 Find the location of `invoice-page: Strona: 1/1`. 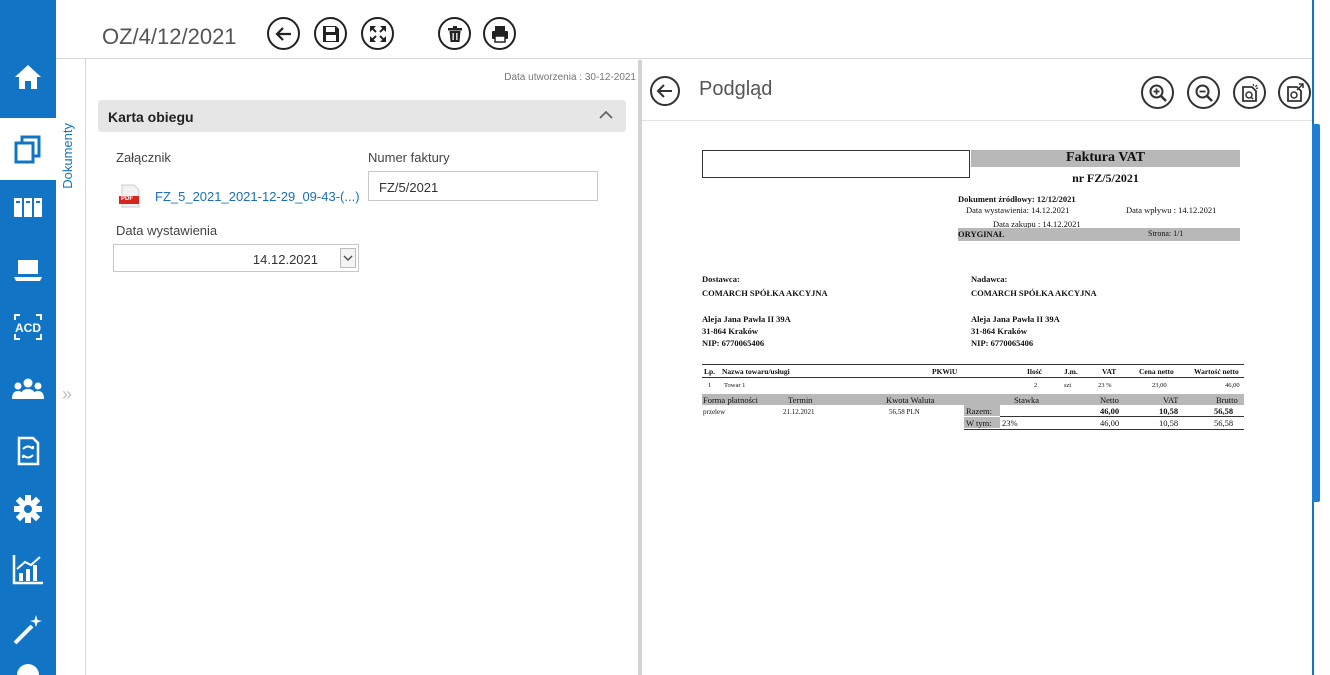

invoice-page: Strona: 1/1 is located at coordinates (1166, 233).